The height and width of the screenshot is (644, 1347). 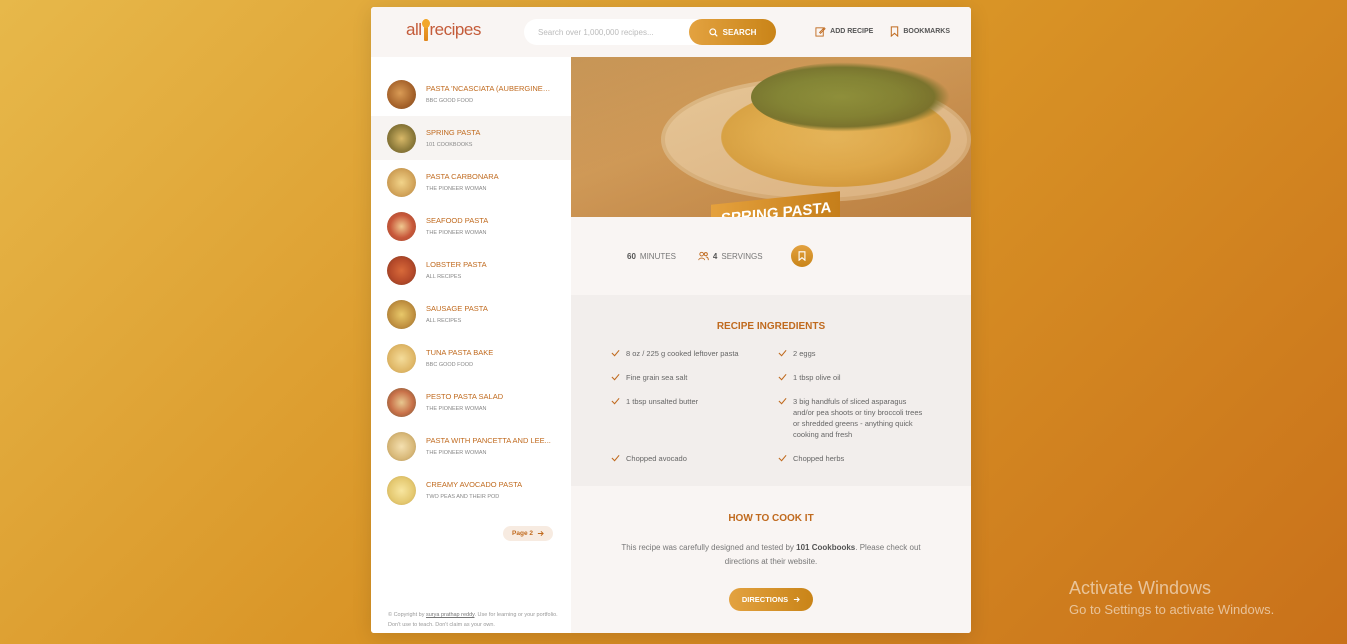 What do you see at coordinates (662, 401) in the screenshot?
I see `ingredient-text: 1 tbsp unsalted butter` at bounding box center [662, 401].